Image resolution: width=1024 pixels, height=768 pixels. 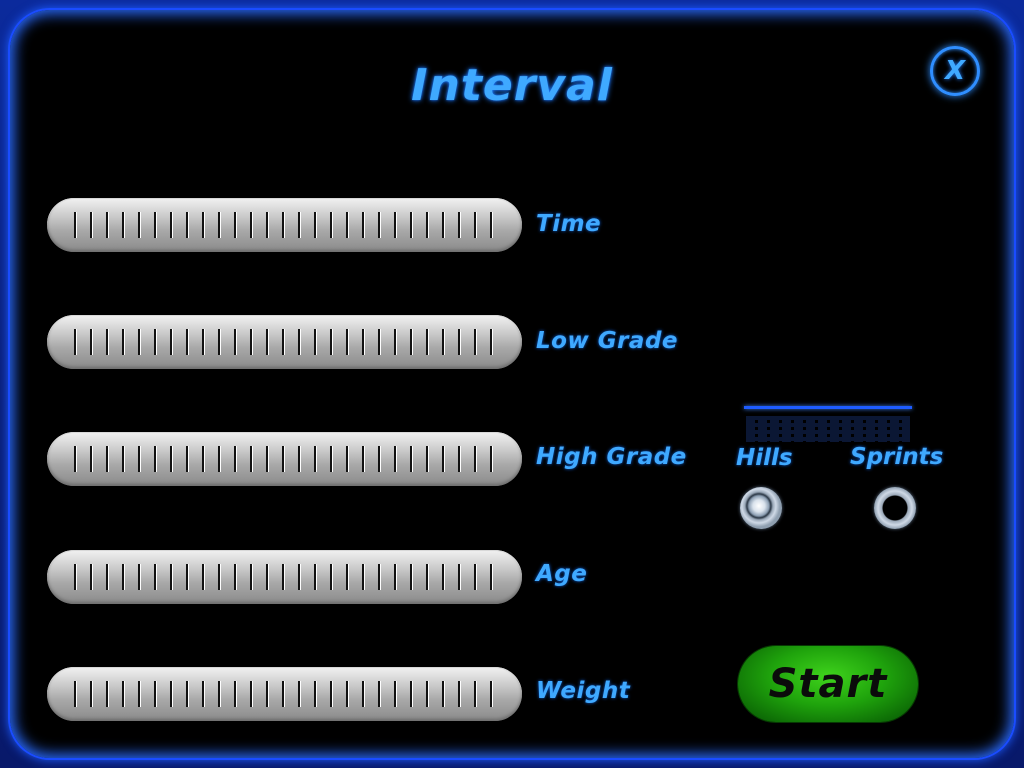 I want to click on weight-slider, so click(x=284, y=694).